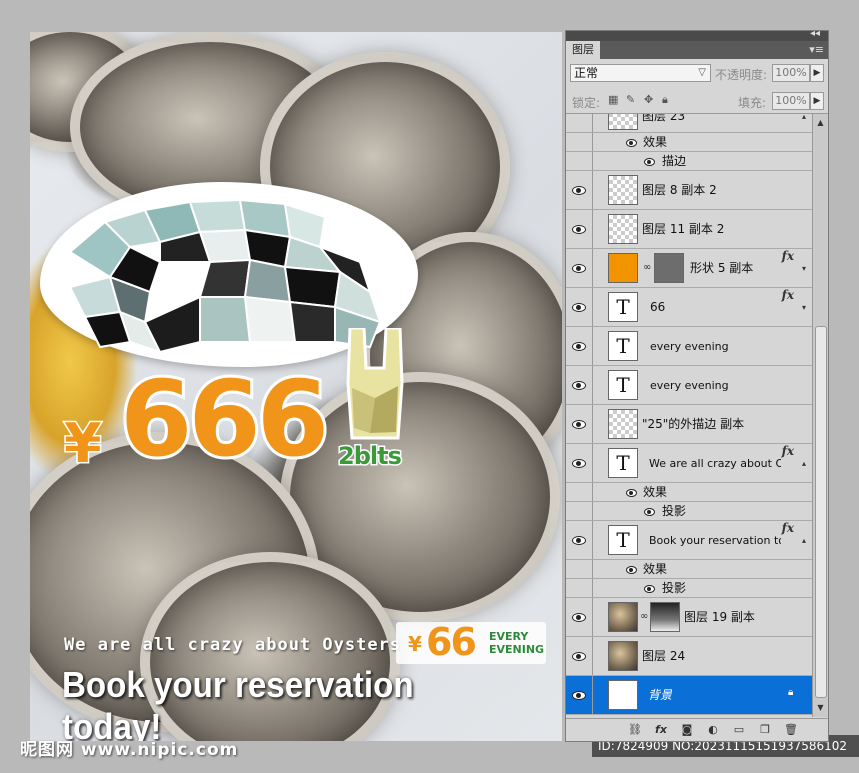 This screenshot has height=773, width=859. Describe the element at coordinates (816, 49) in the screenshot. I see `panel-menu-icon: ▾≡` at that location.